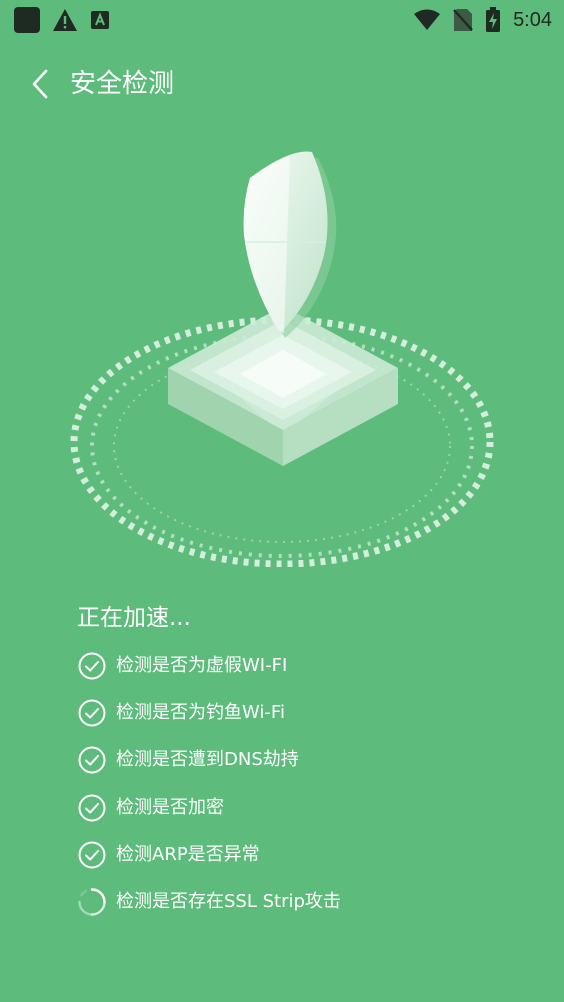  Describe the element at coordinates (282, 20) in the screenshot. I see `status-bar: 5:04` at that location.